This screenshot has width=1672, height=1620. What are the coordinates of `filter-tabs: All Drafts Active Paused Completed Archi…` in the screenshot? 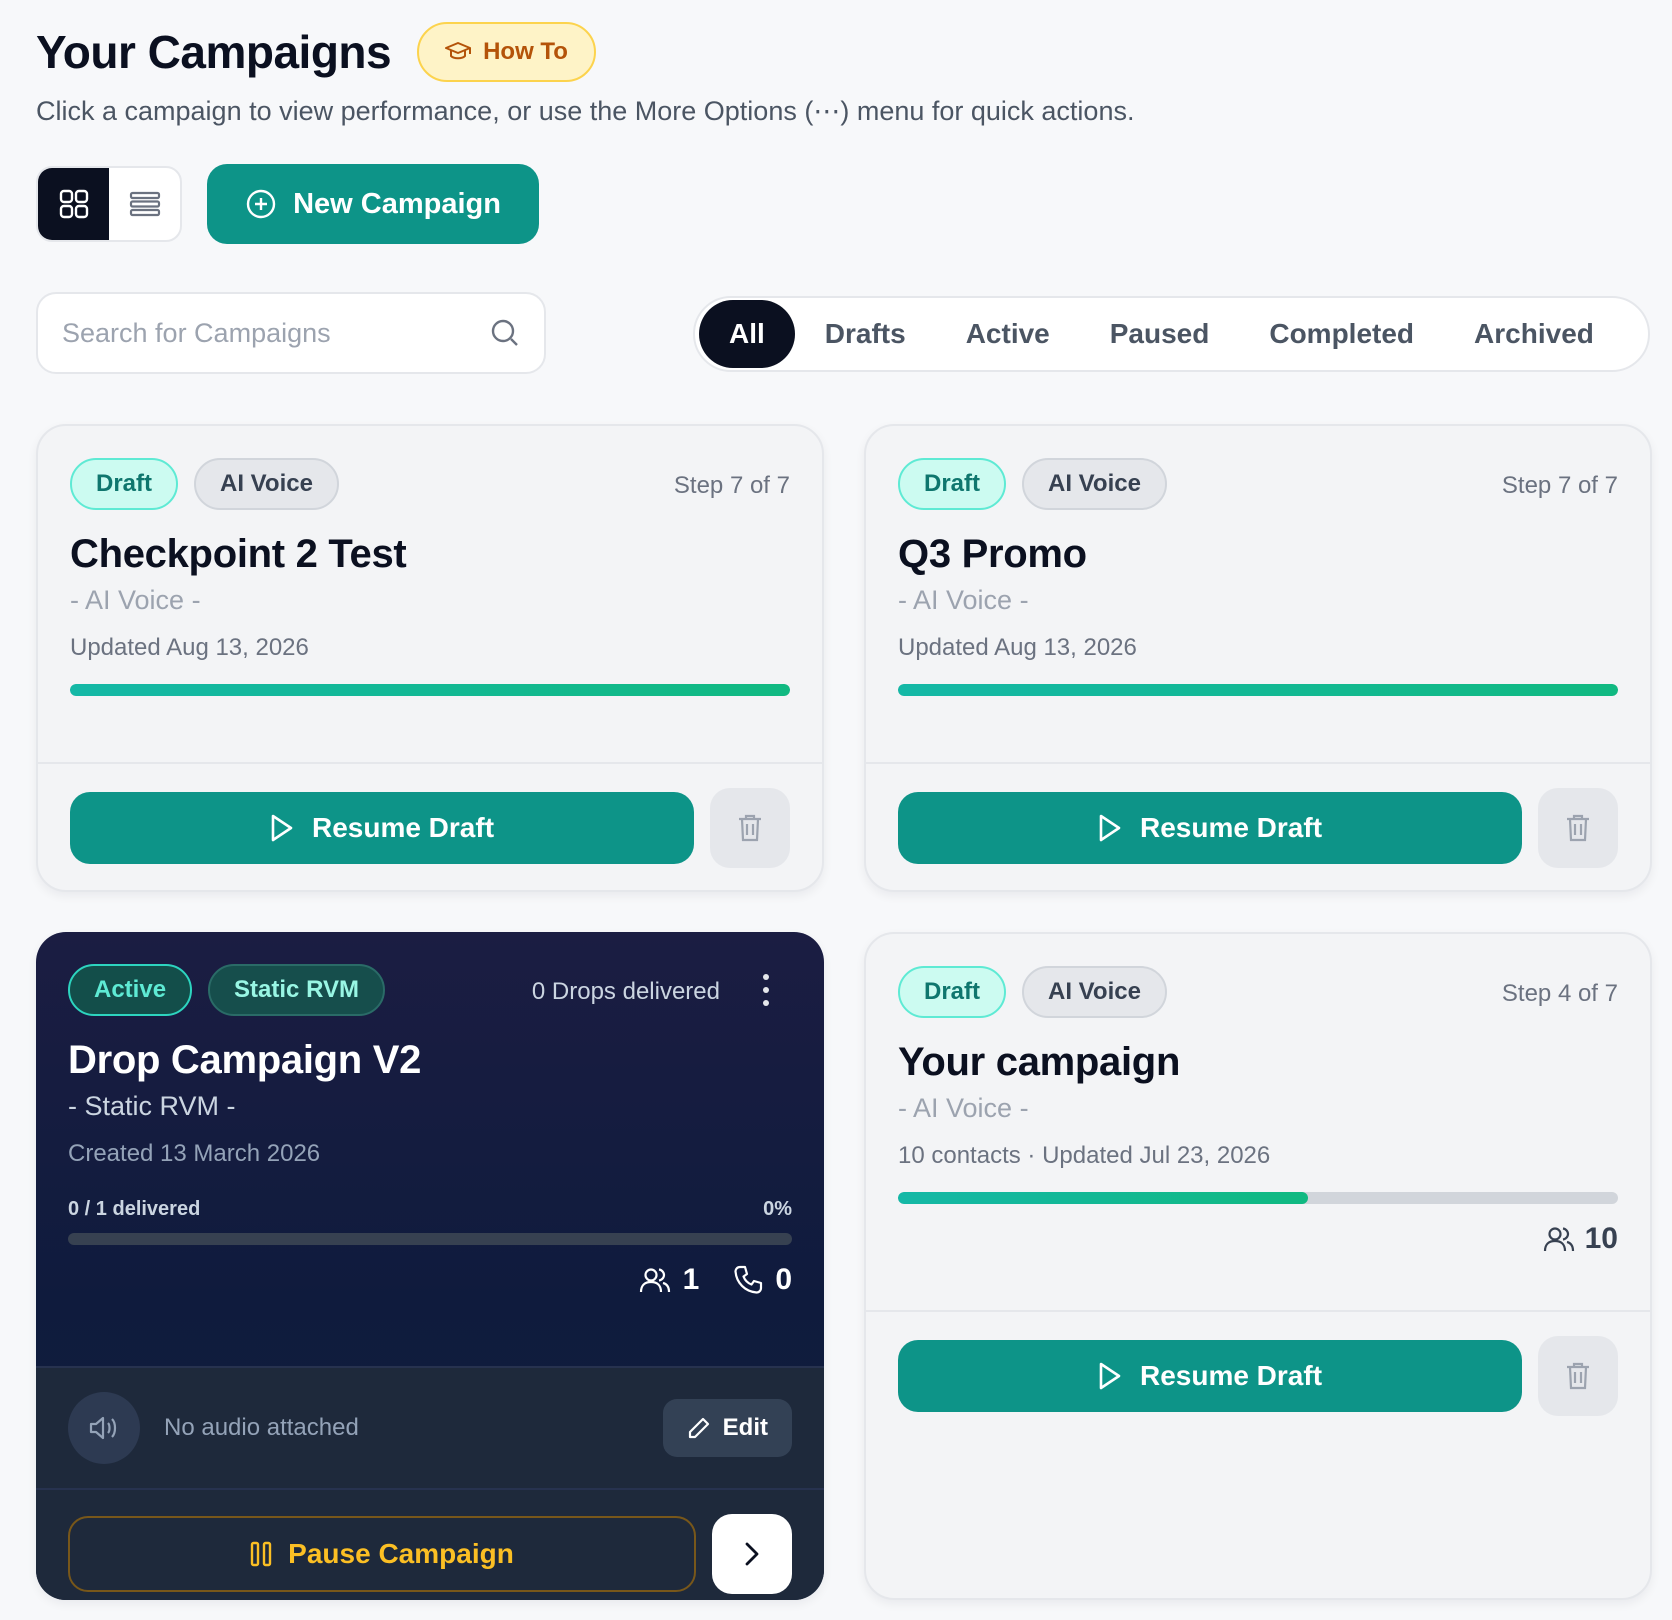 It's located at (1171, 334).